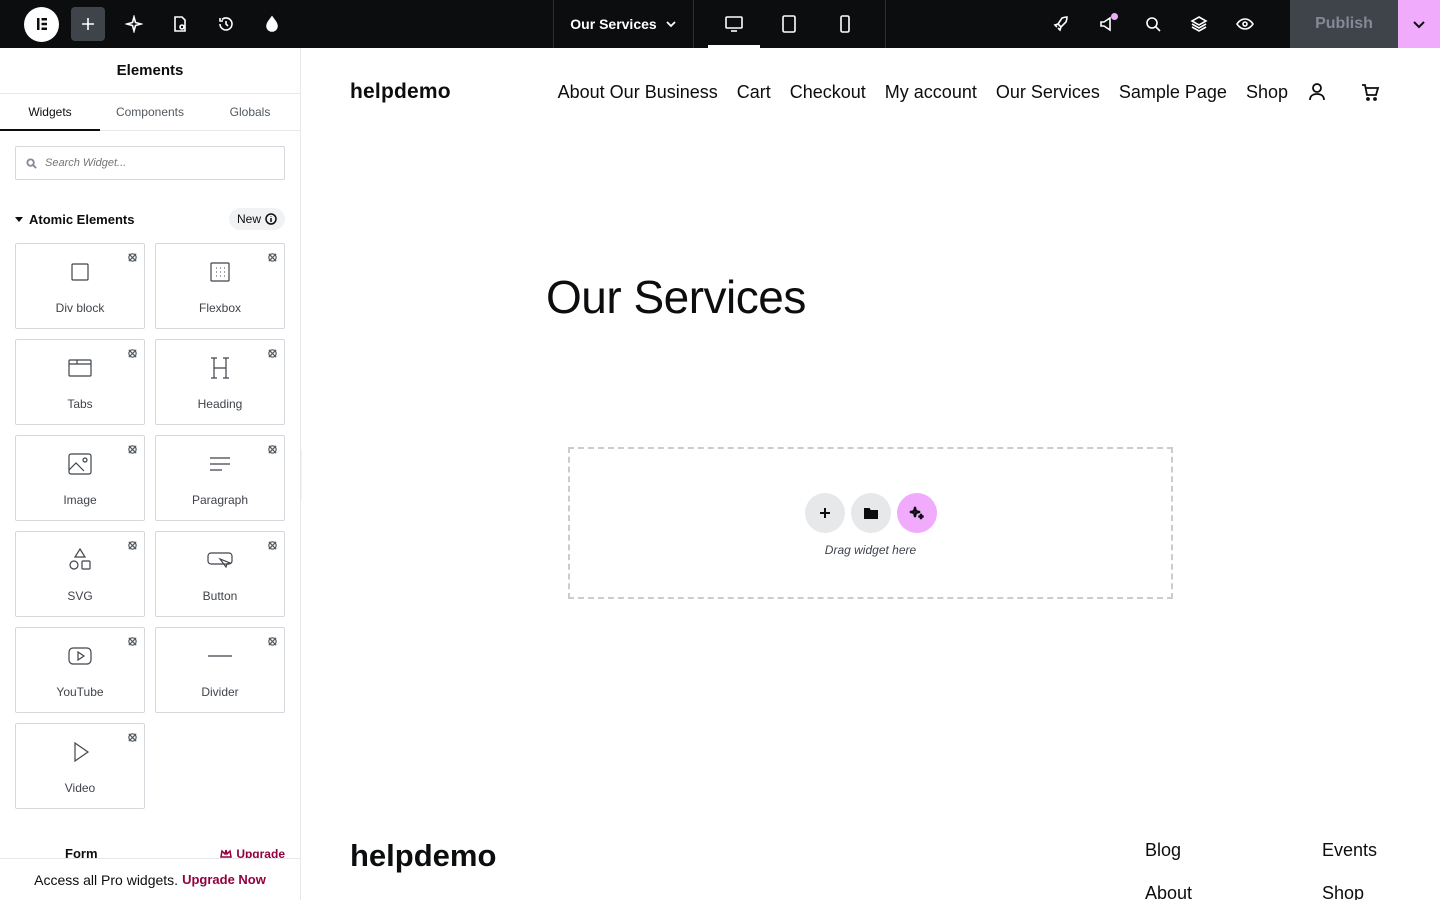  What do you see at coordinates (220, 382) in the screenshot?
I see `widget-heading: Heading` at bounding box center [220, 382].